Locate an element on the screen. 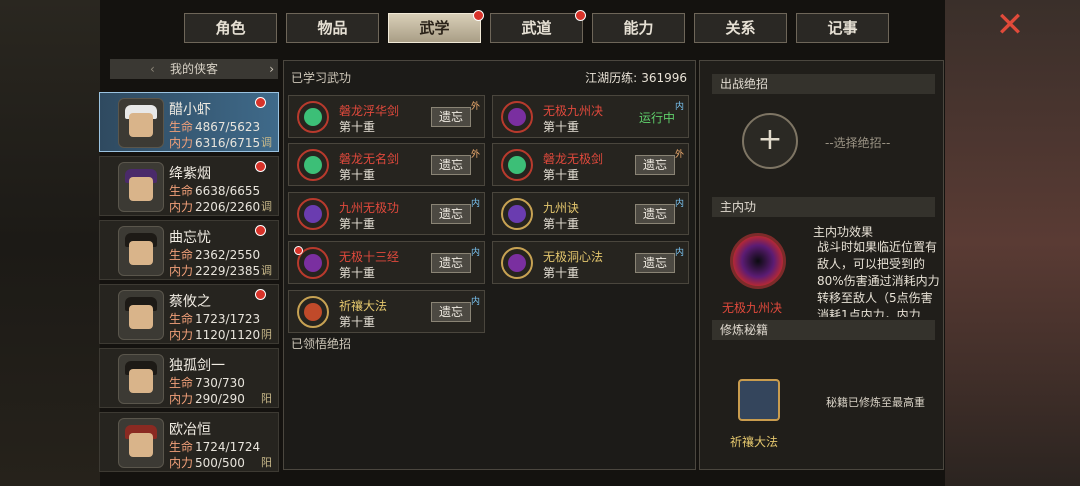 The height and width of the screenshot is (486, 1080). tab-label: 能力 is located at coordinates (638, 28).